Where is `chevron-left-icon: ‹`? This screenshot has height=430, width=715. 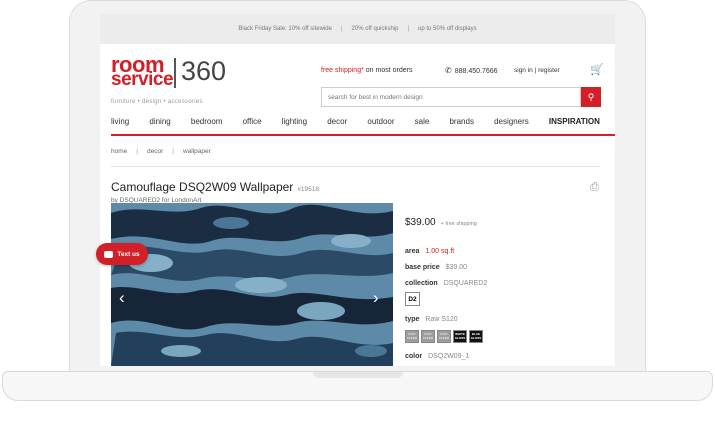
chevron-left-icon: ‹ is located at coordinates (122, 297).